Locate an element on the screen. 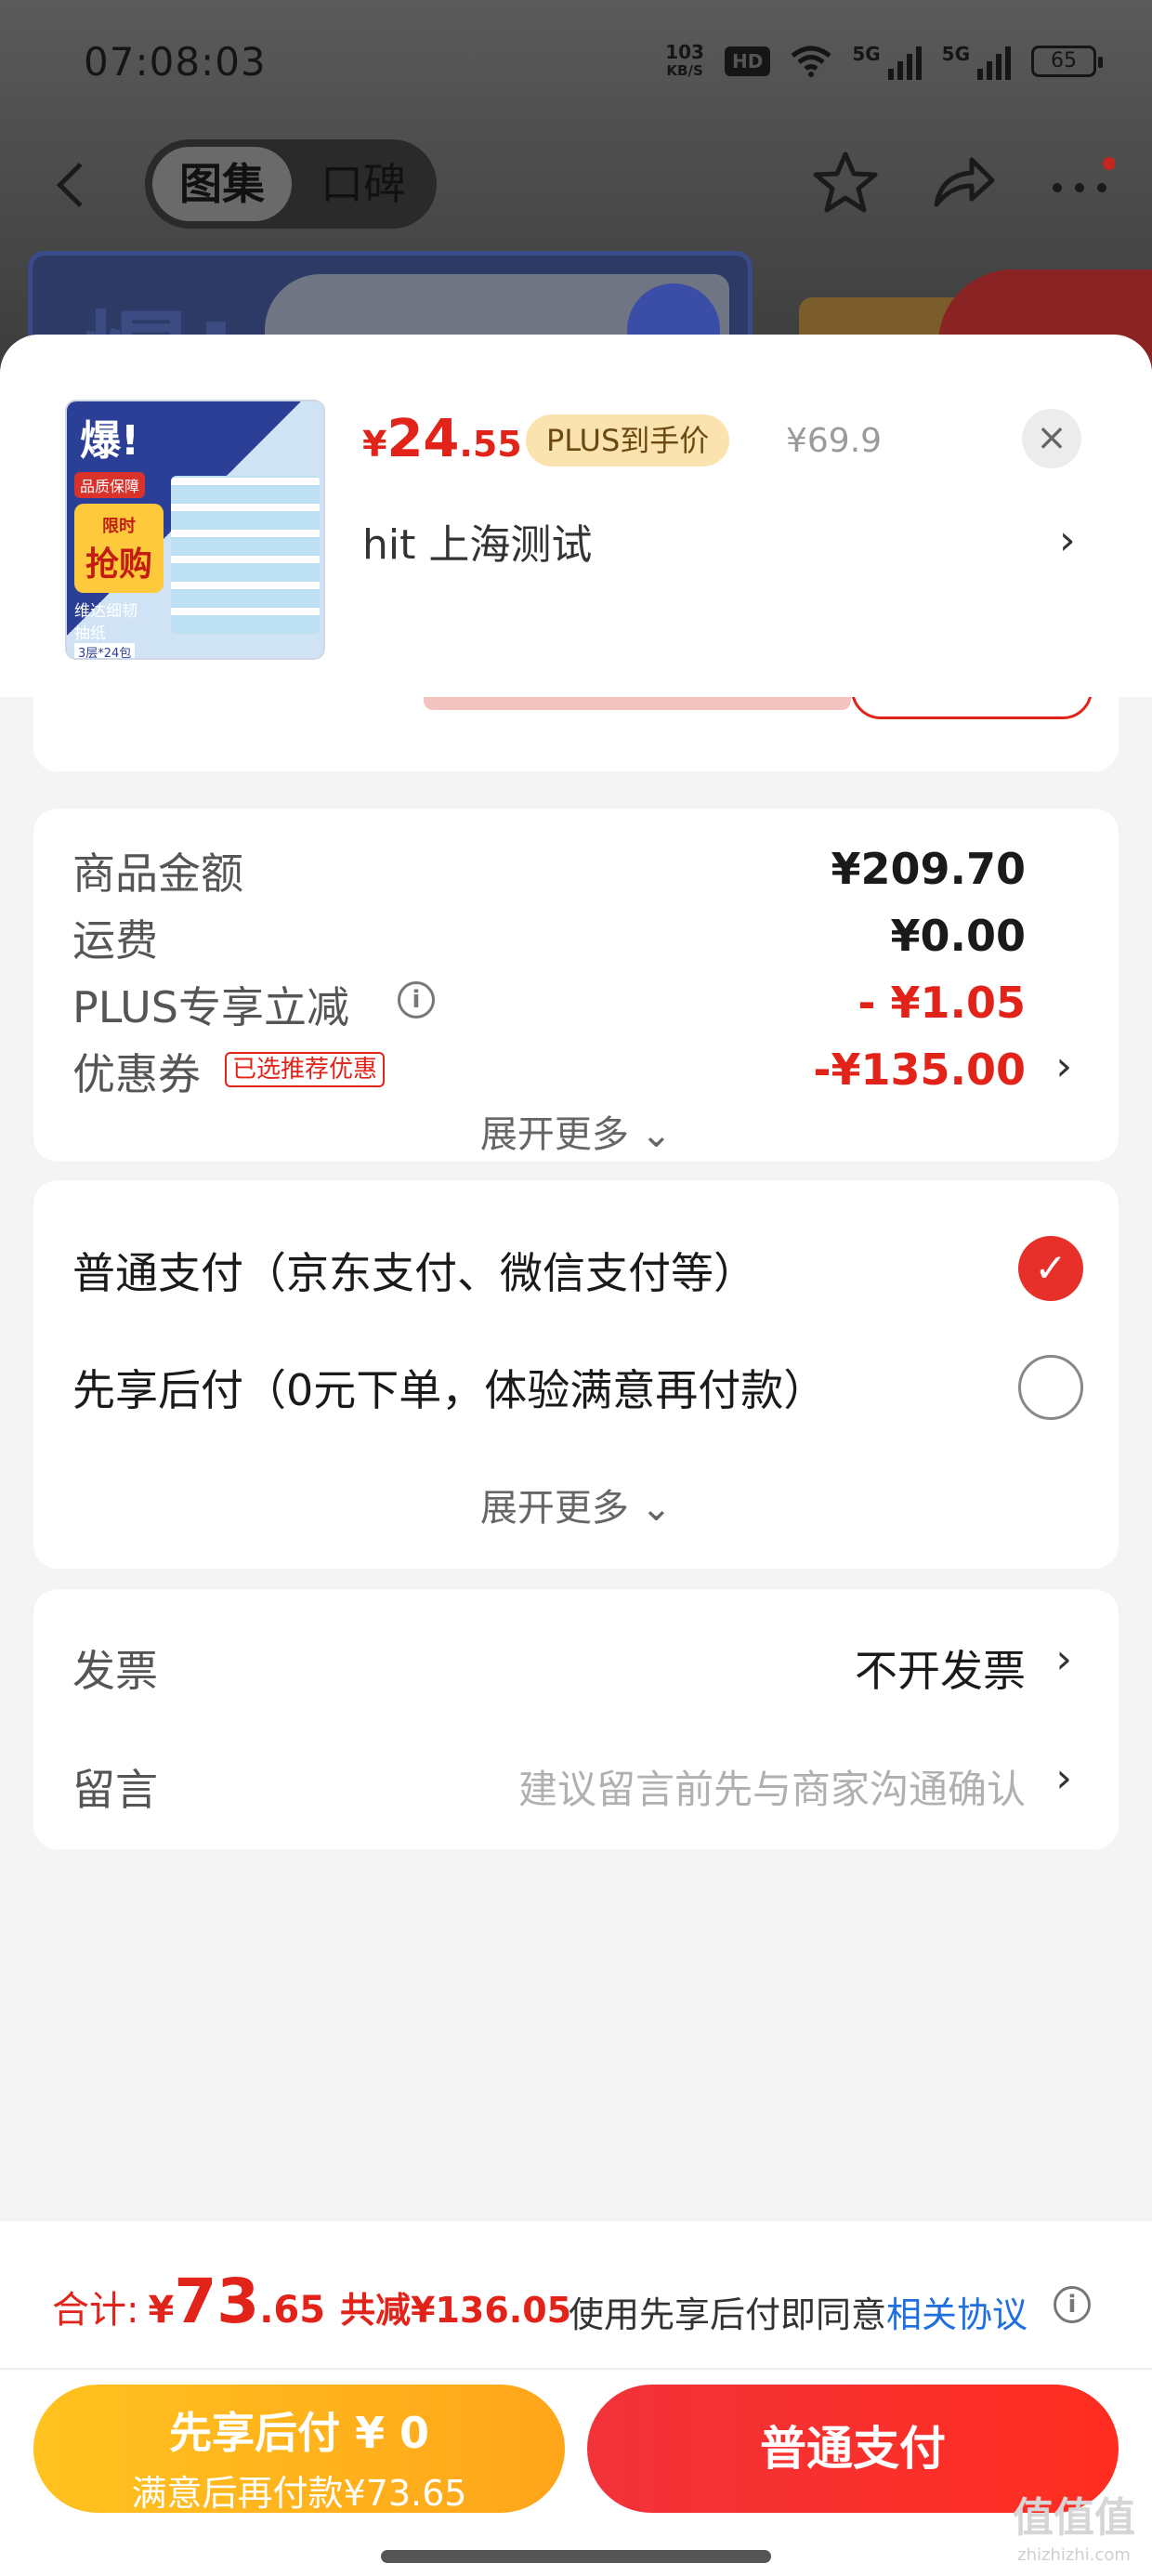 Image resolution: width=1152 pixels, height=2576 pixels. coupon-value: -¥135.00 is located at coordinates (919, 1070).